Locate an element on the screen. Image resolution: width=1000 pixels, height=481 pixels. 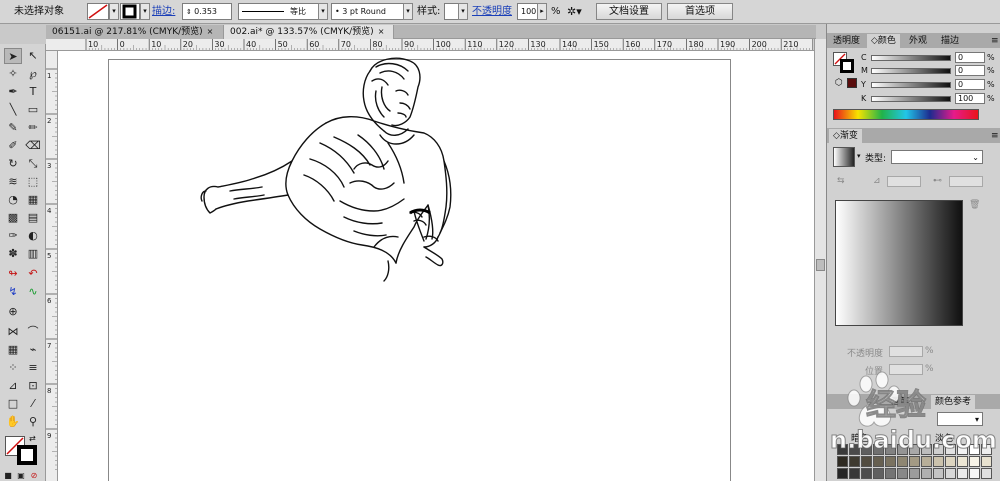
red-curve-tool-icon: ↶ is located at coordinates (33, 274).